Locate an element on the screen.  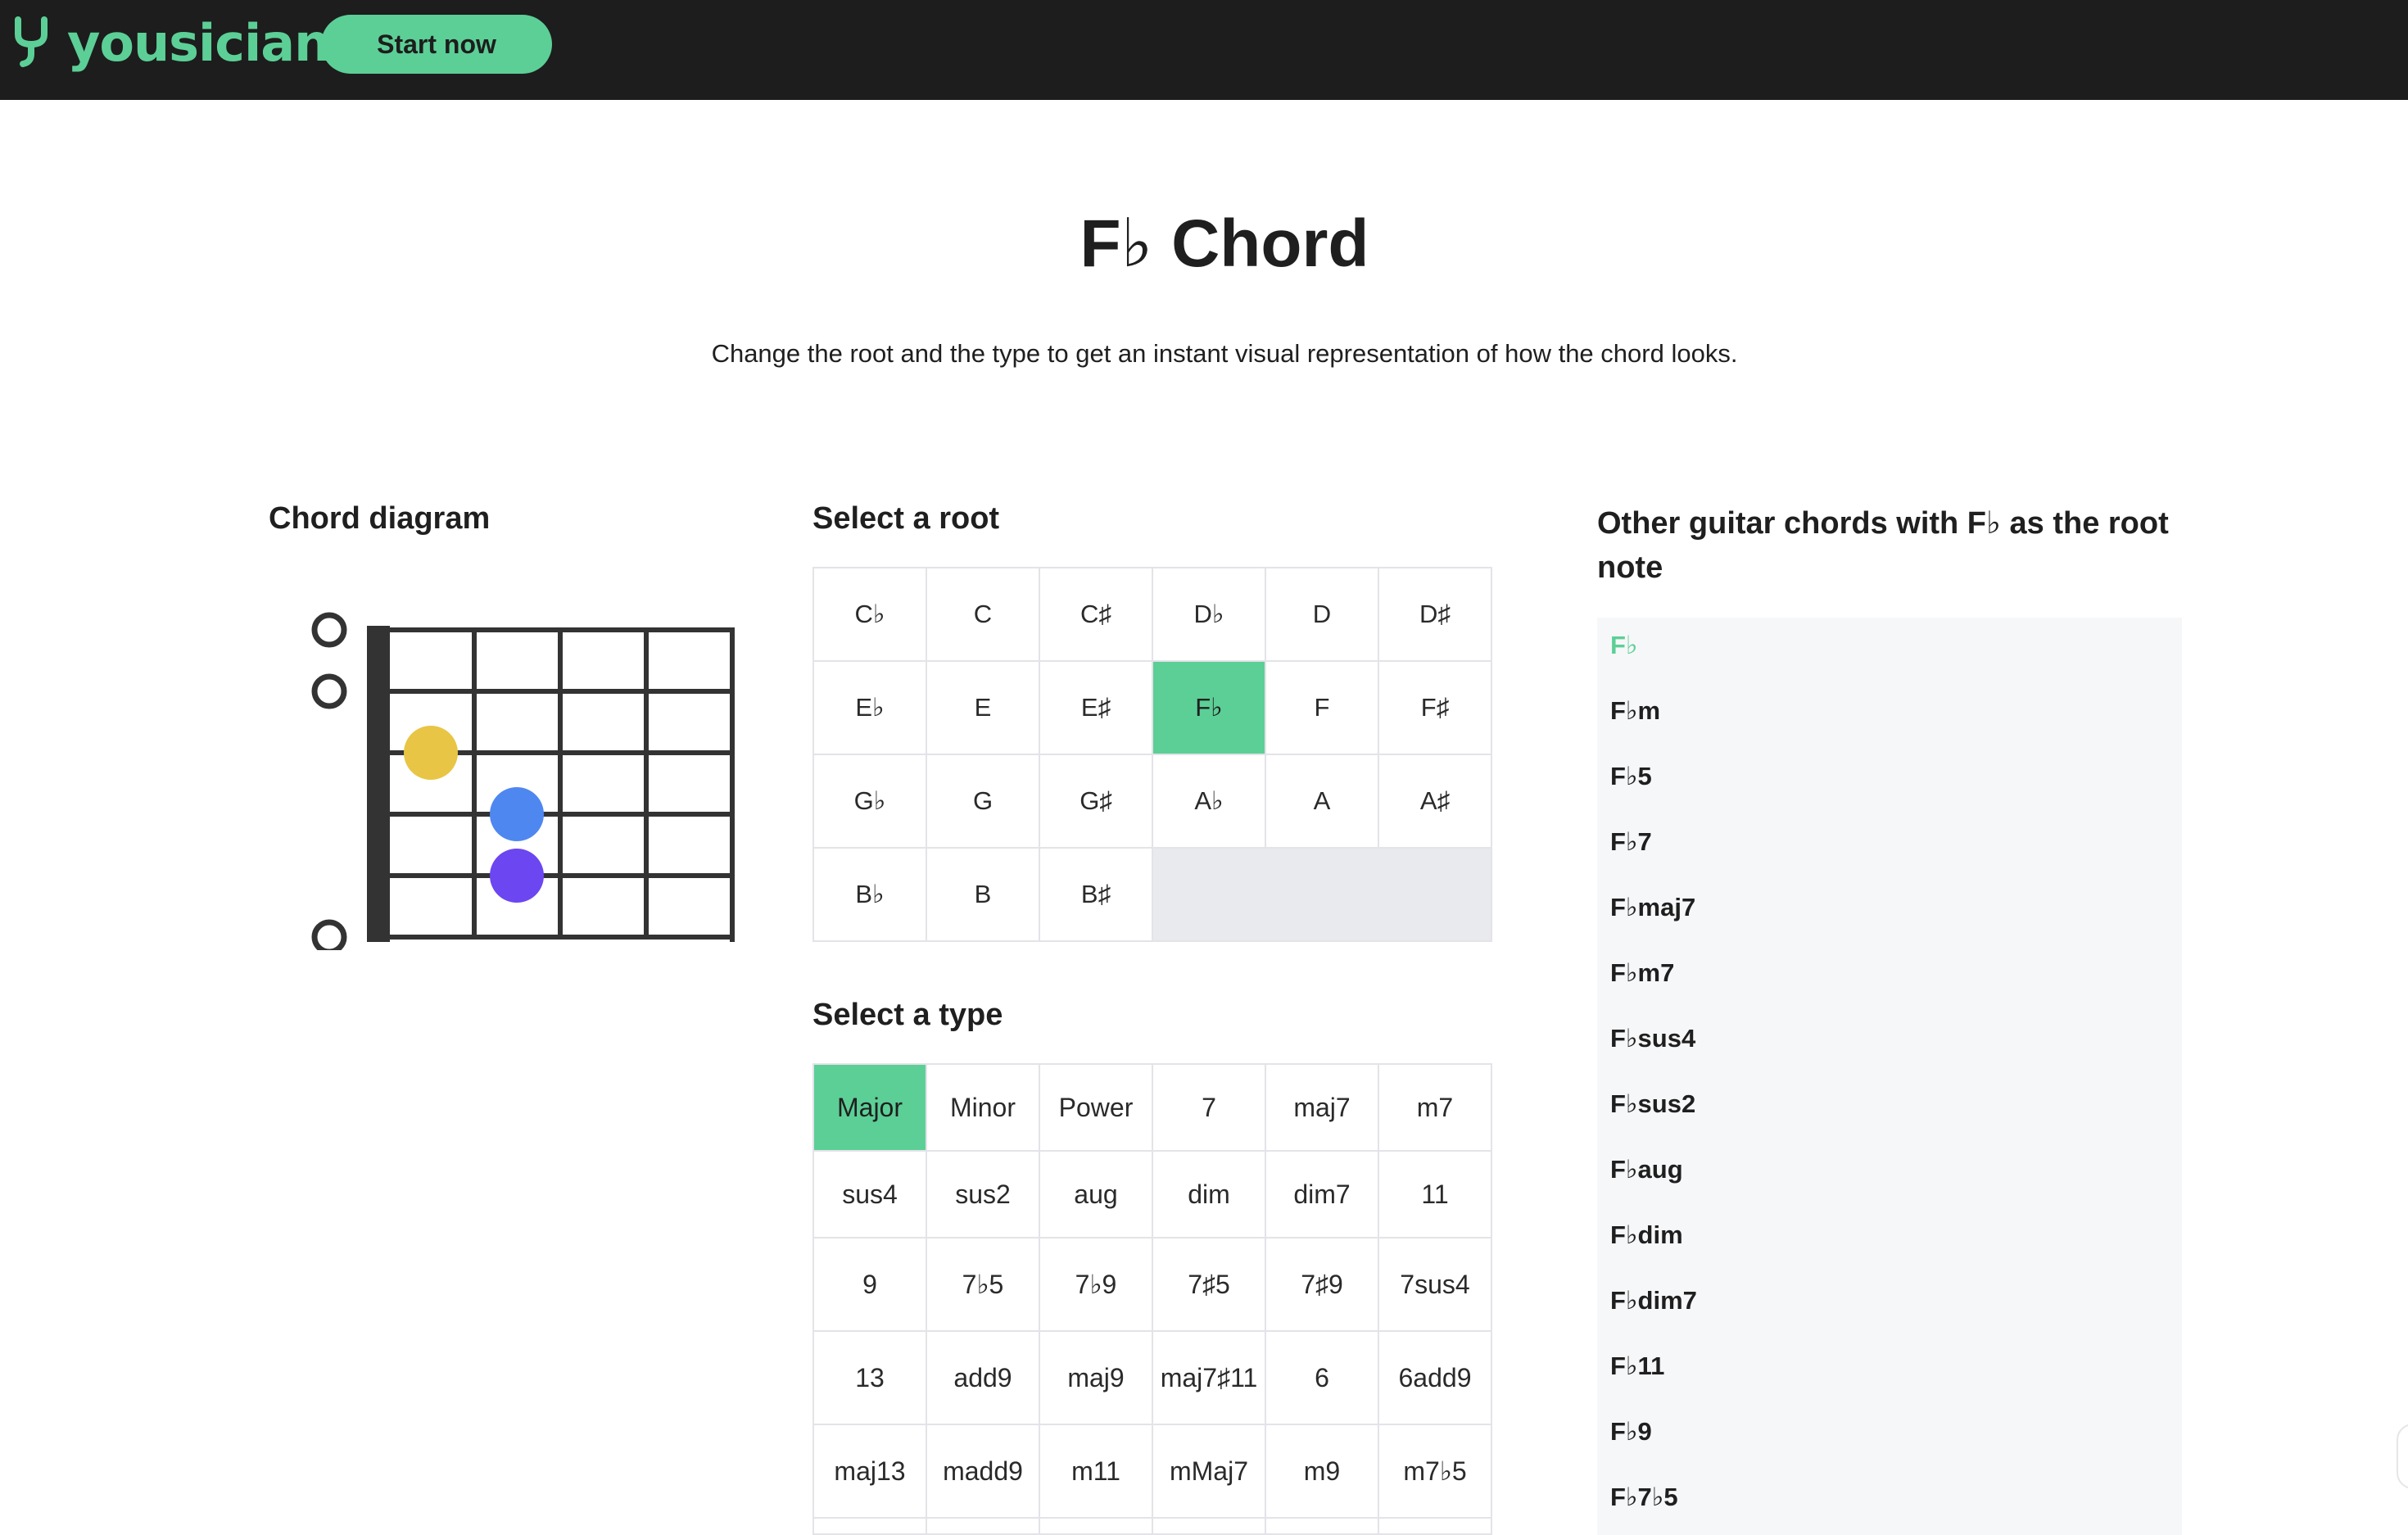
chord-diagram is located at coordinates (523, 781).